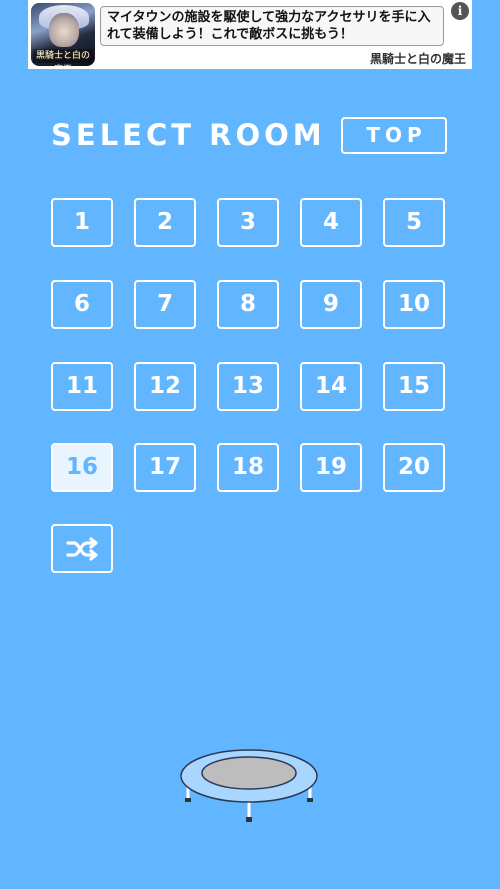 This screenshot has width=500, height=889. Describe the element at coordinates (414, 304) in the screenshot. I see `room-button-10: 10` at that location.